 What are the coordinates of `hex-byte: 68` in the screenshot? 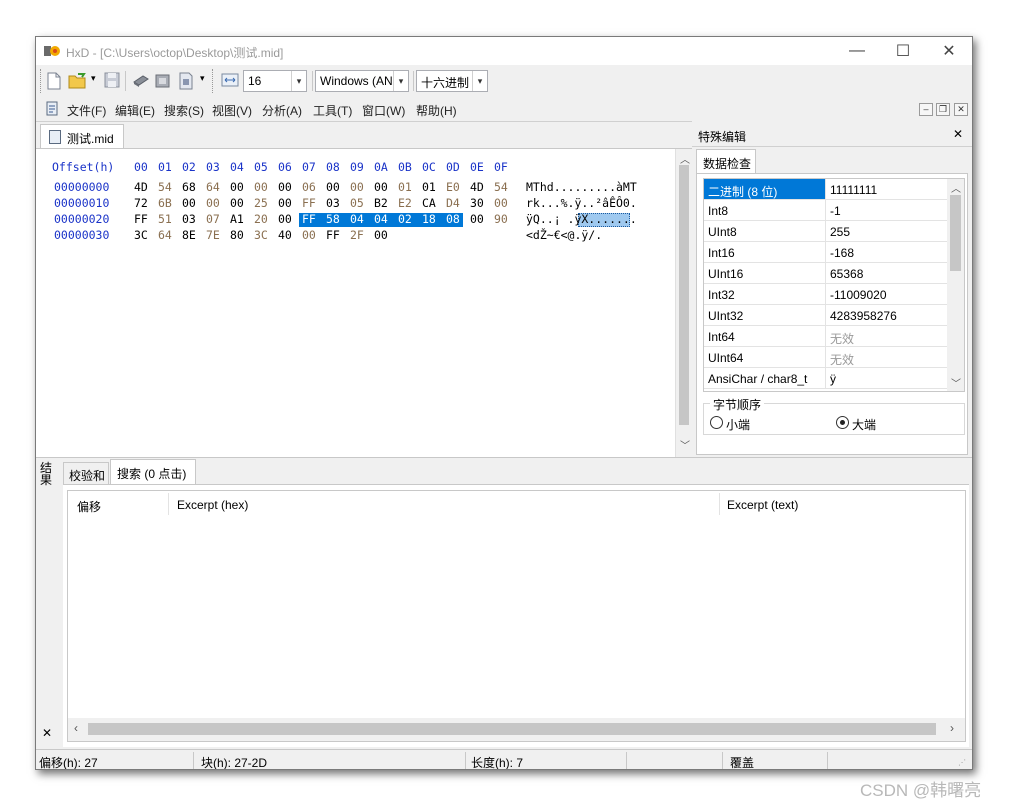 It's located at (192, 187).